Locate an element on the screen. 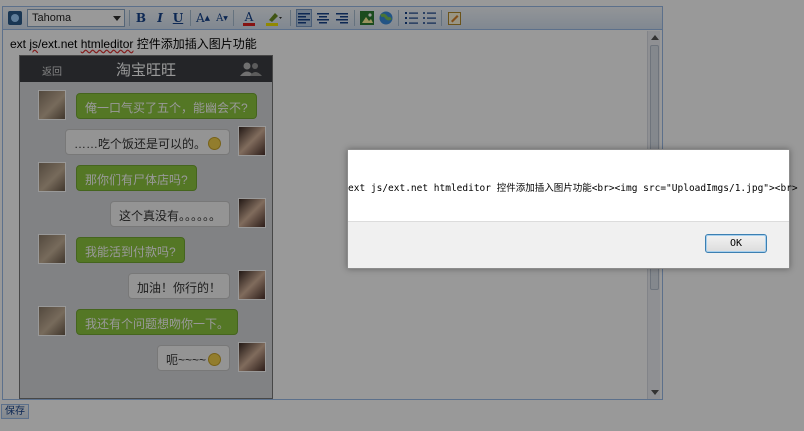 The height and width of the screenshot is (431, 804). alert-footer: OK is located at coordinates (568, 244).